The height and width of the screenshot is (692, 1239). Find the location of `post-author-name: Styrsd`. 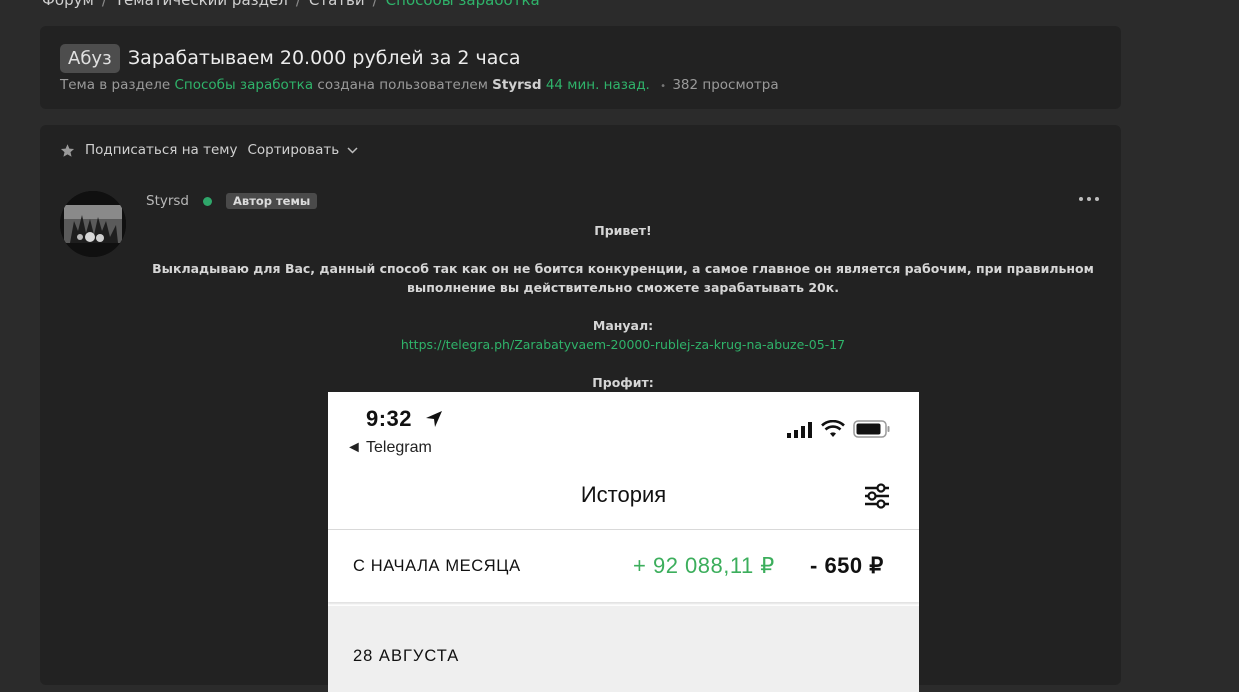

post-author-name: Styrsd is located at coordinates (167, 201).